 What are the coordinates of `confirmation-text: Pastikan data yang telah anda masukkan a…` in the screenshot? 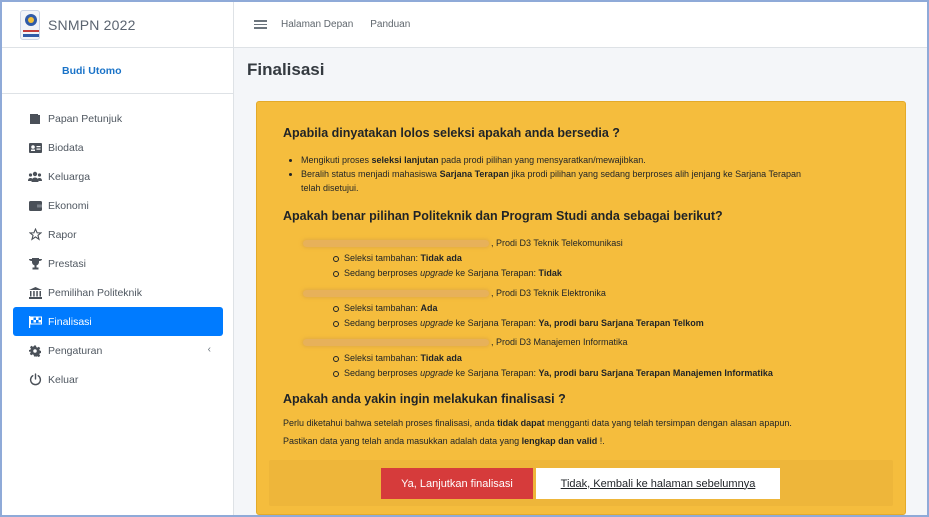 It's located at (444, 441).